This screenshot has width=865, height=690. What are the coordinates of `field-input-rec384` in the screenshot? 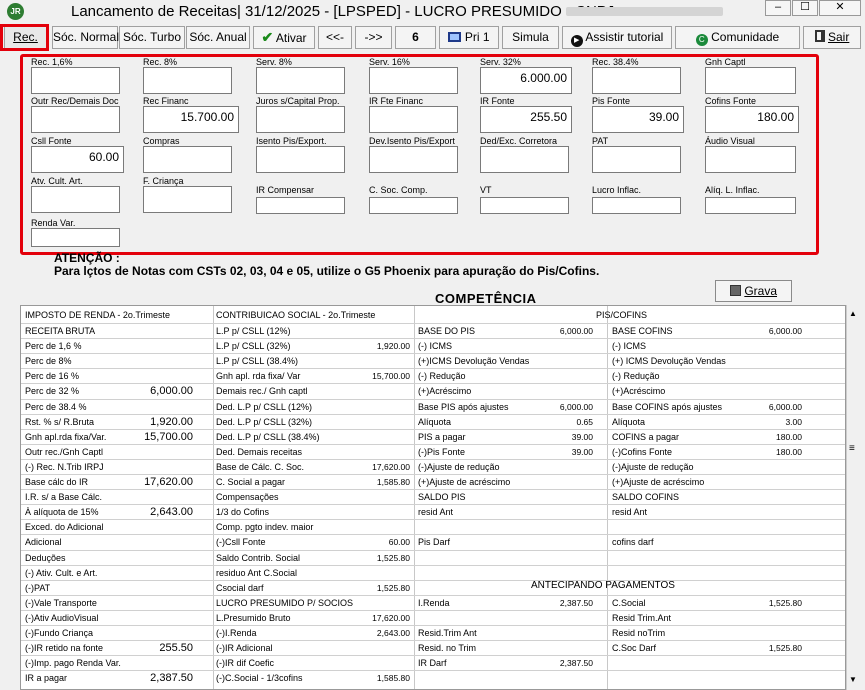 It's located at (636, 80).